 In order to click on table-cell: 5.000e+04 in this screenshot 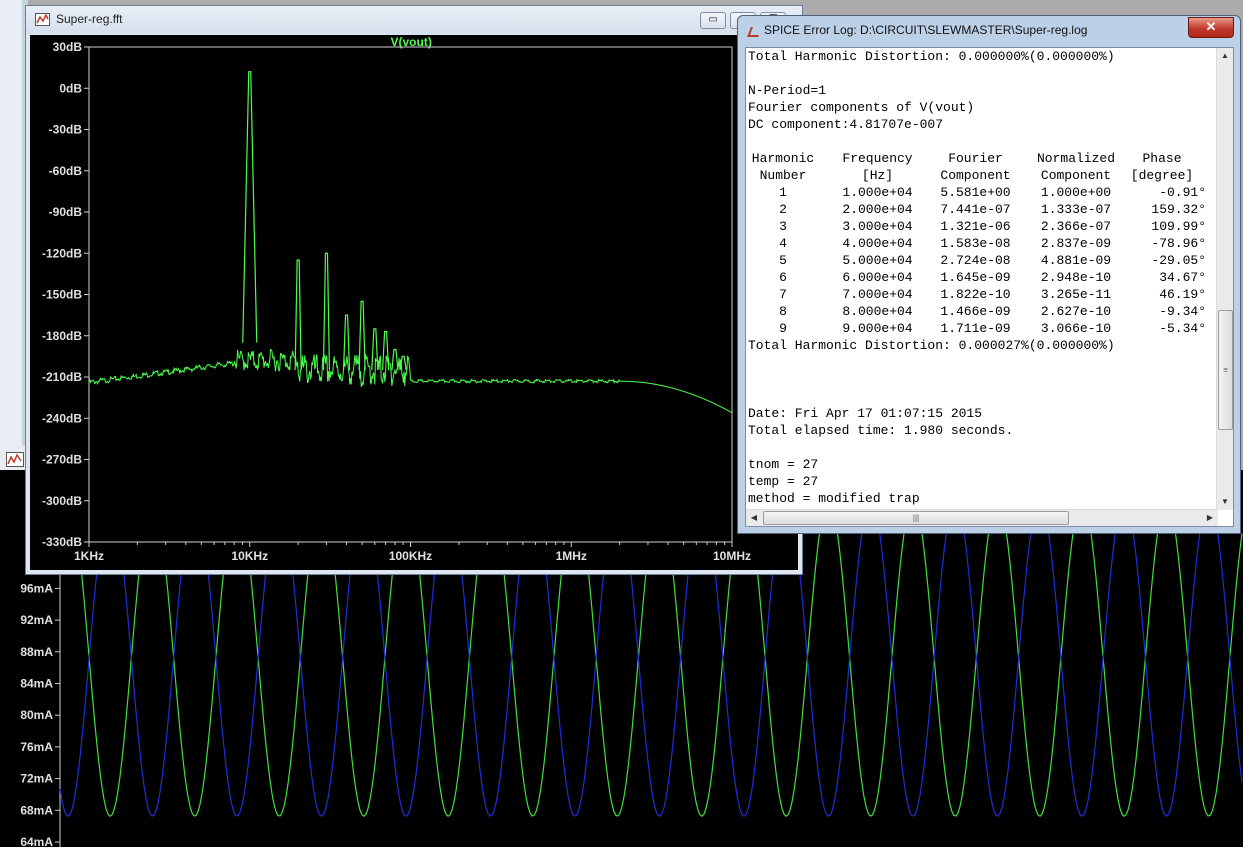, I will do `click(877, 260)`.